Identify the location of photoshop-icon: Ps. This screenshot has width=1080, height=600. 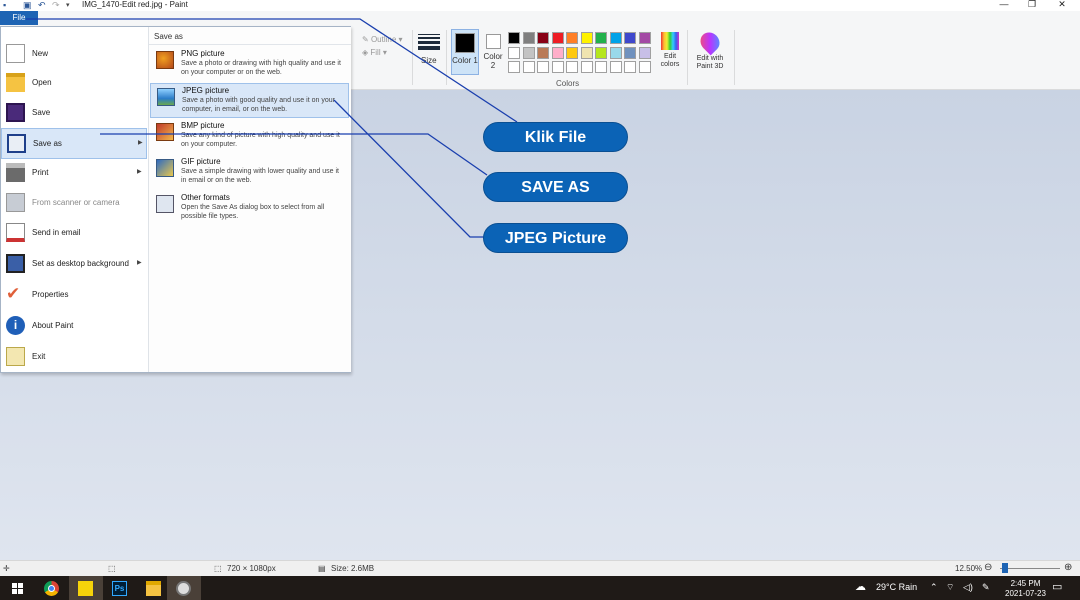
(120, 588).